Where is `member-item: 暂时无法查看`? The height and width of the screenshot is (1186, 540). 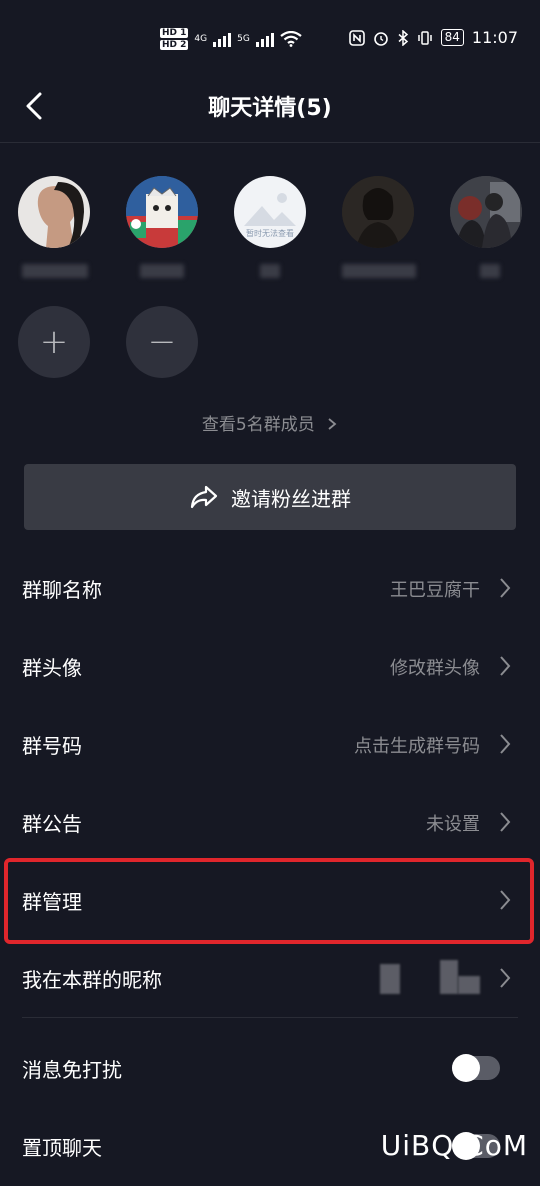 member-item: 暂时无法查看 is located at coordinates (271, 231).